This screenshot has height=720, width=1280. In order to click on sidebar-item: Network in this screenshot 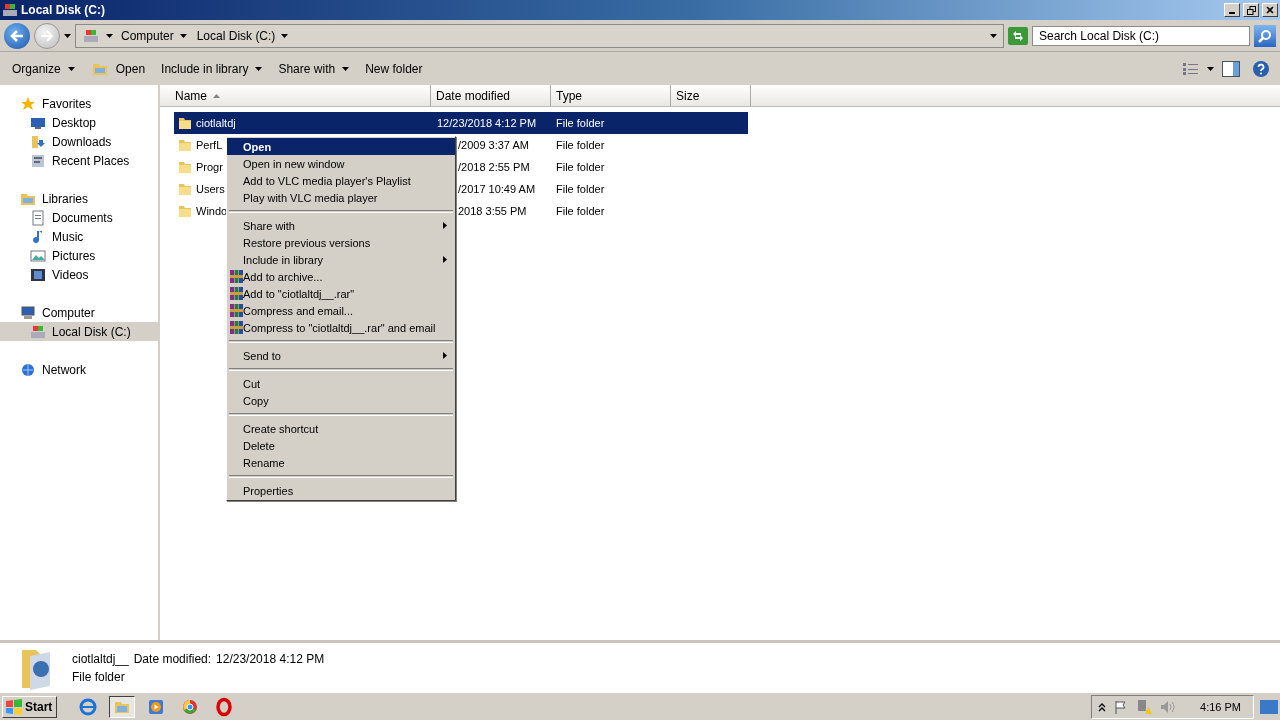, I will do `click(79, 369)`.